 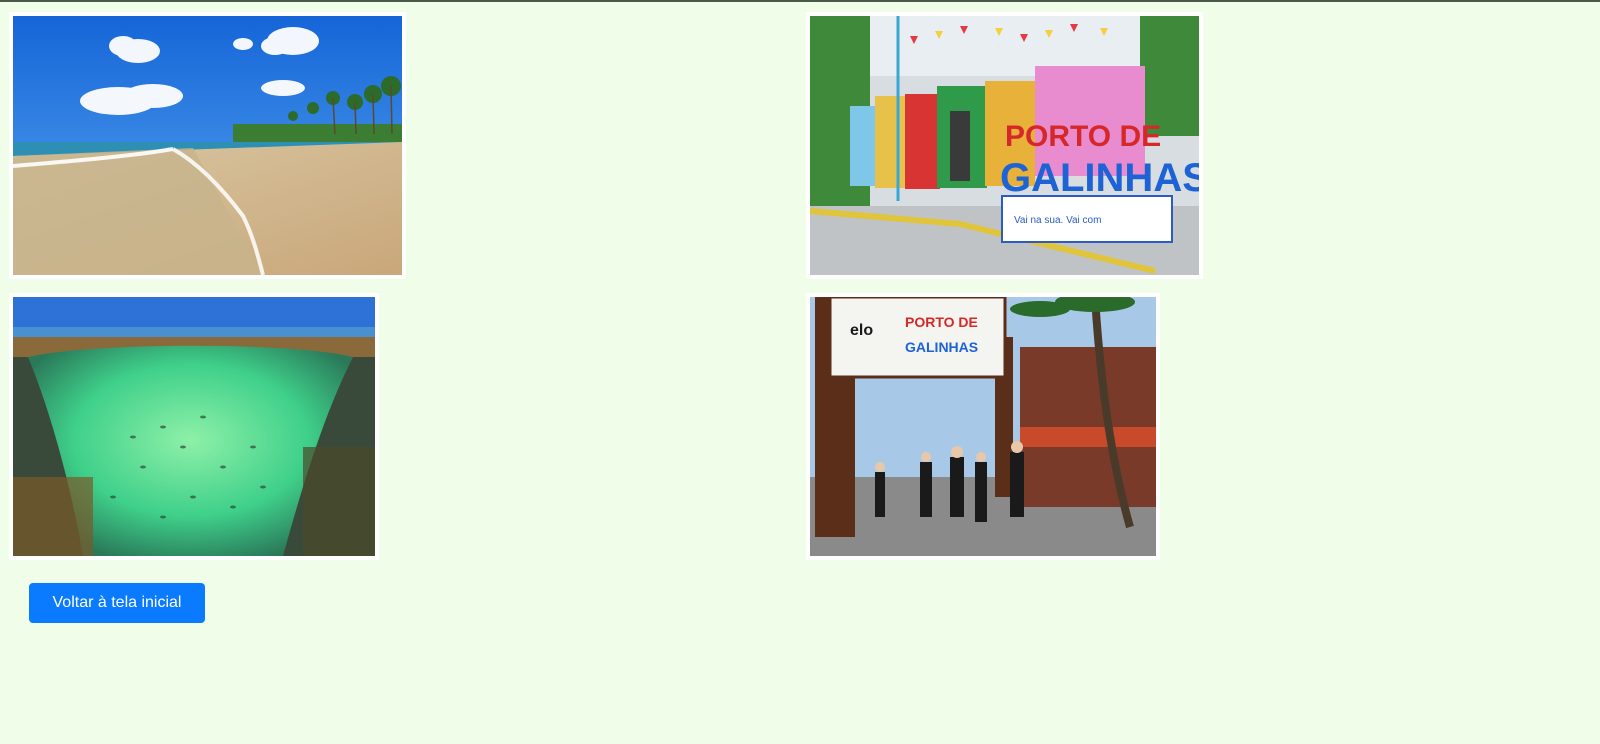 What do you see at coordinates (861, 330) in the screenshot?
I see `sponsor-logo: elo` at bounding box center [861, 330].